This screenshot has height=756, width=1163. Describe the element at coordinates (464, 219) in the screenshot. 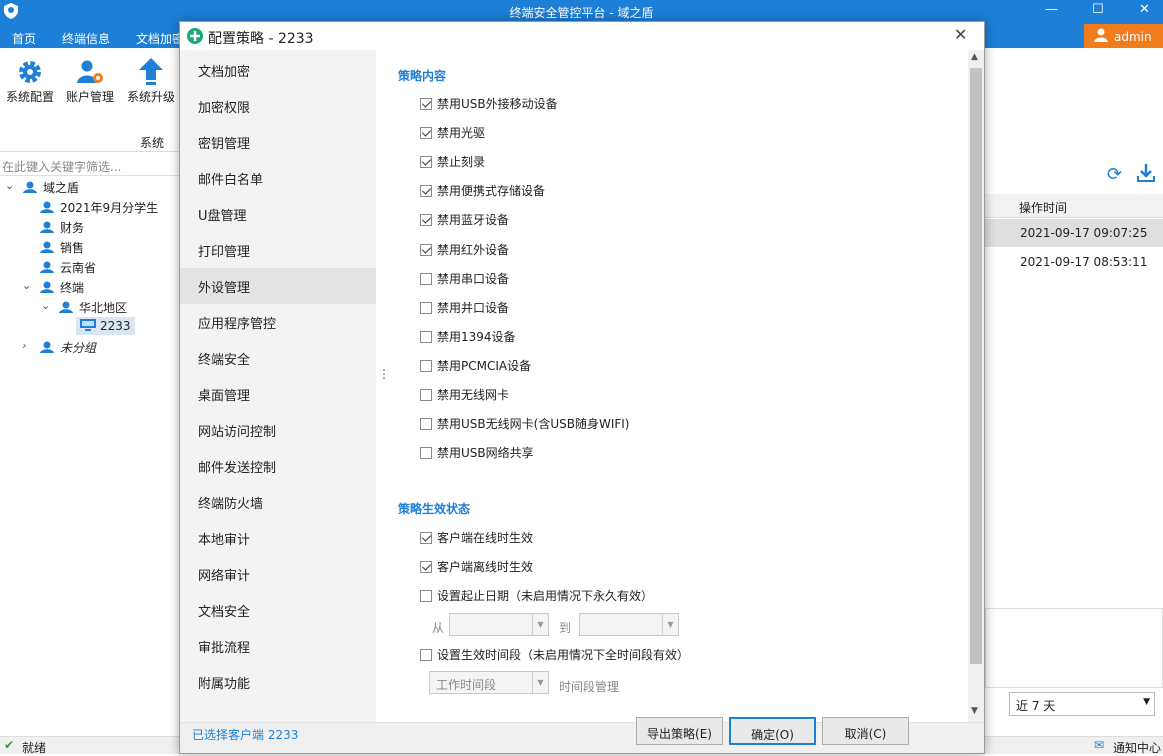

I see `policy-checkbox: 禁用蓝牙设备` at that location.